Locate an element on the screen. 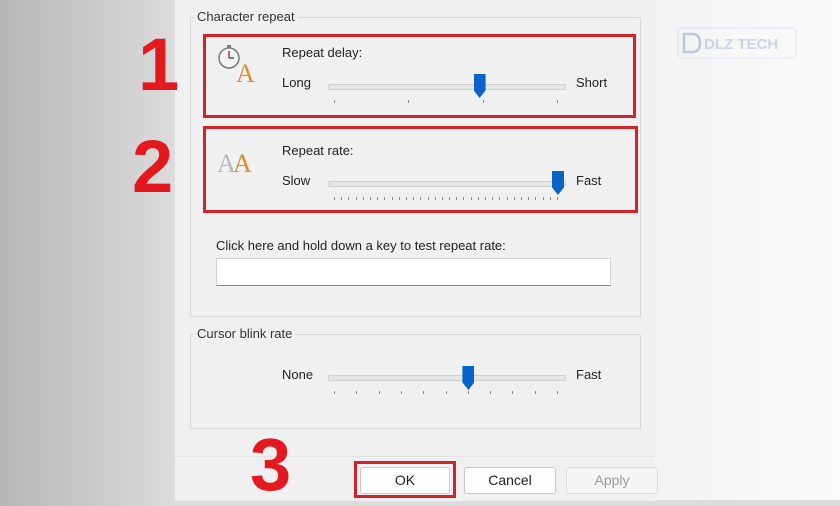 This screenshot has width=840, height=506. cursor-blink-rate-label: Cursor blink rate is located at coordinates (245, 333).